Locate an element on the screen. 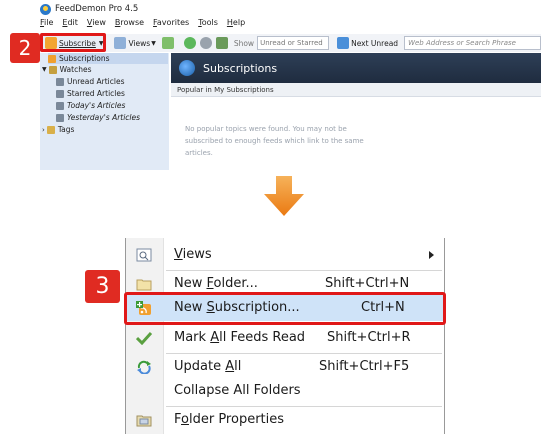 This screenshot has height=434, width=541. sidebar-item-tags: › Tags is located at coordinates (58, 129).